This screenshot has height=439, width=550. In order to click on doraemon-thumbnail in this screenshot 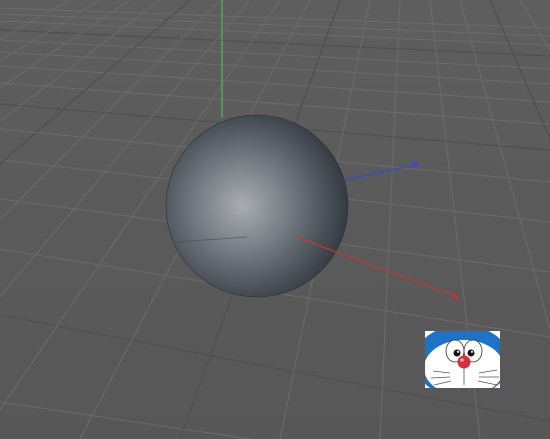, I will do `click(462, 359)`.